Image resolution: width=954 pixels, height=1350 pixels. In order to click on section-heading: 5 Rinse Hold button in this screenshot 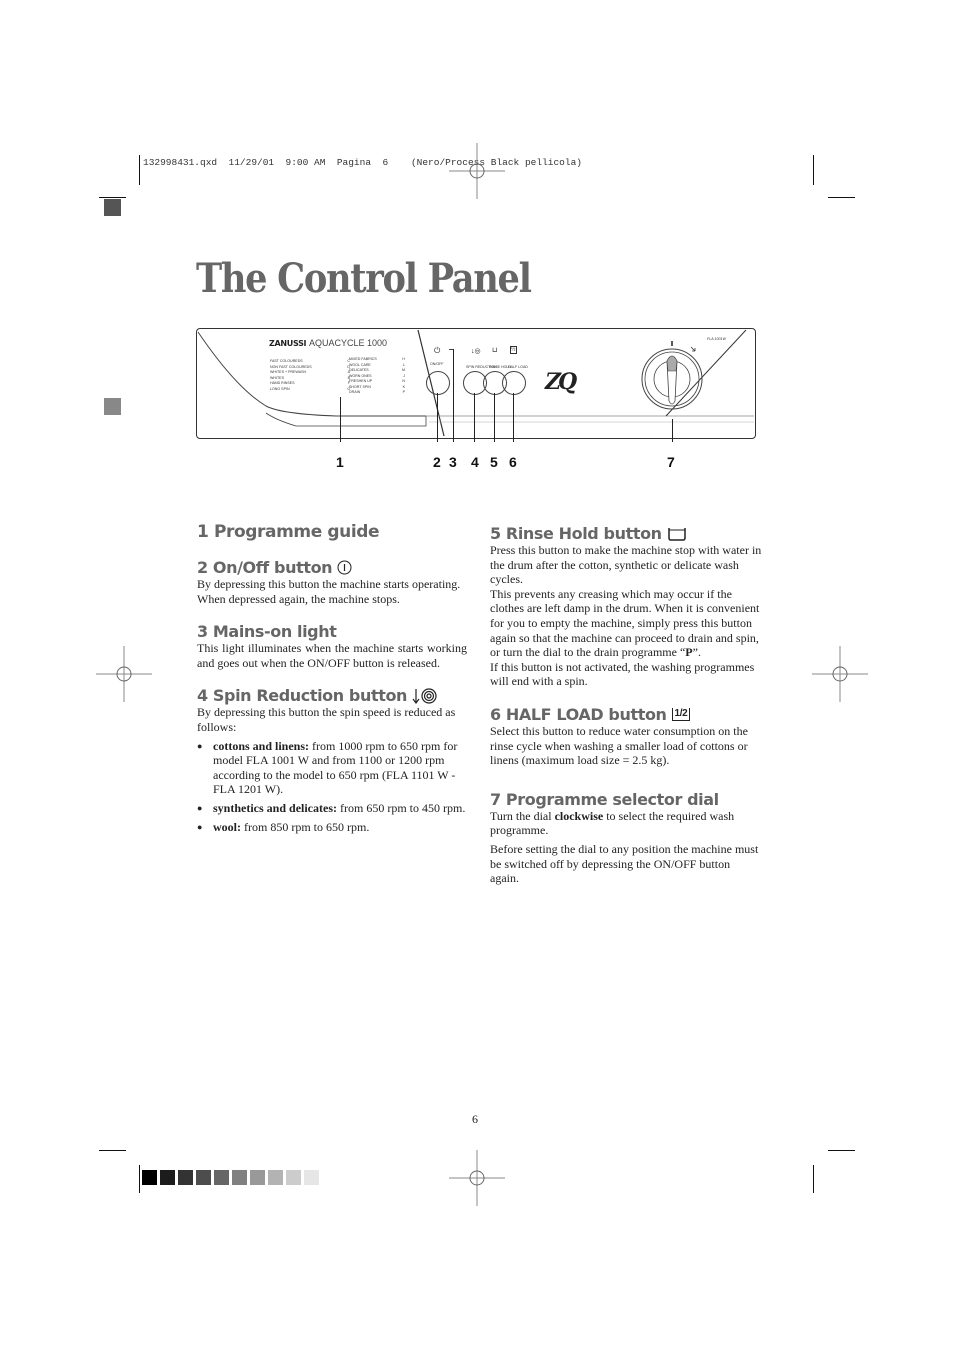, I will do `click(626, 533)`.